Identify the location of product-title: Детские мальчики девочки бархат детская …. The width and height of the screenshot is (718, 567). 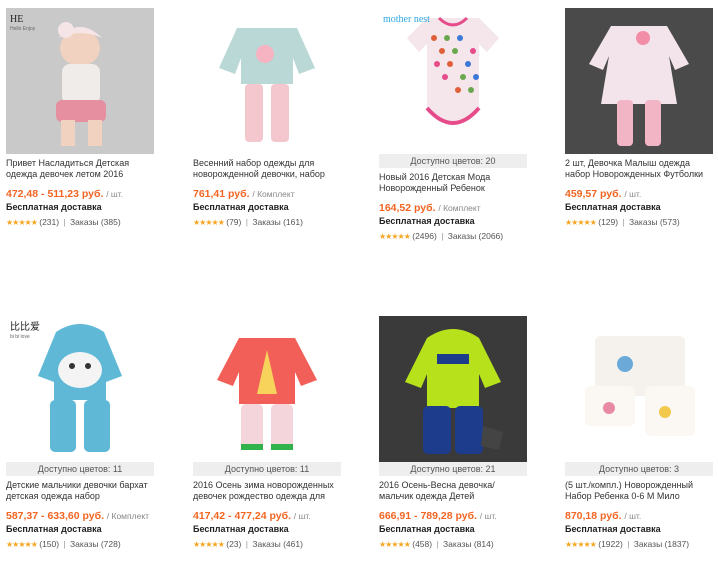
(80, 491).